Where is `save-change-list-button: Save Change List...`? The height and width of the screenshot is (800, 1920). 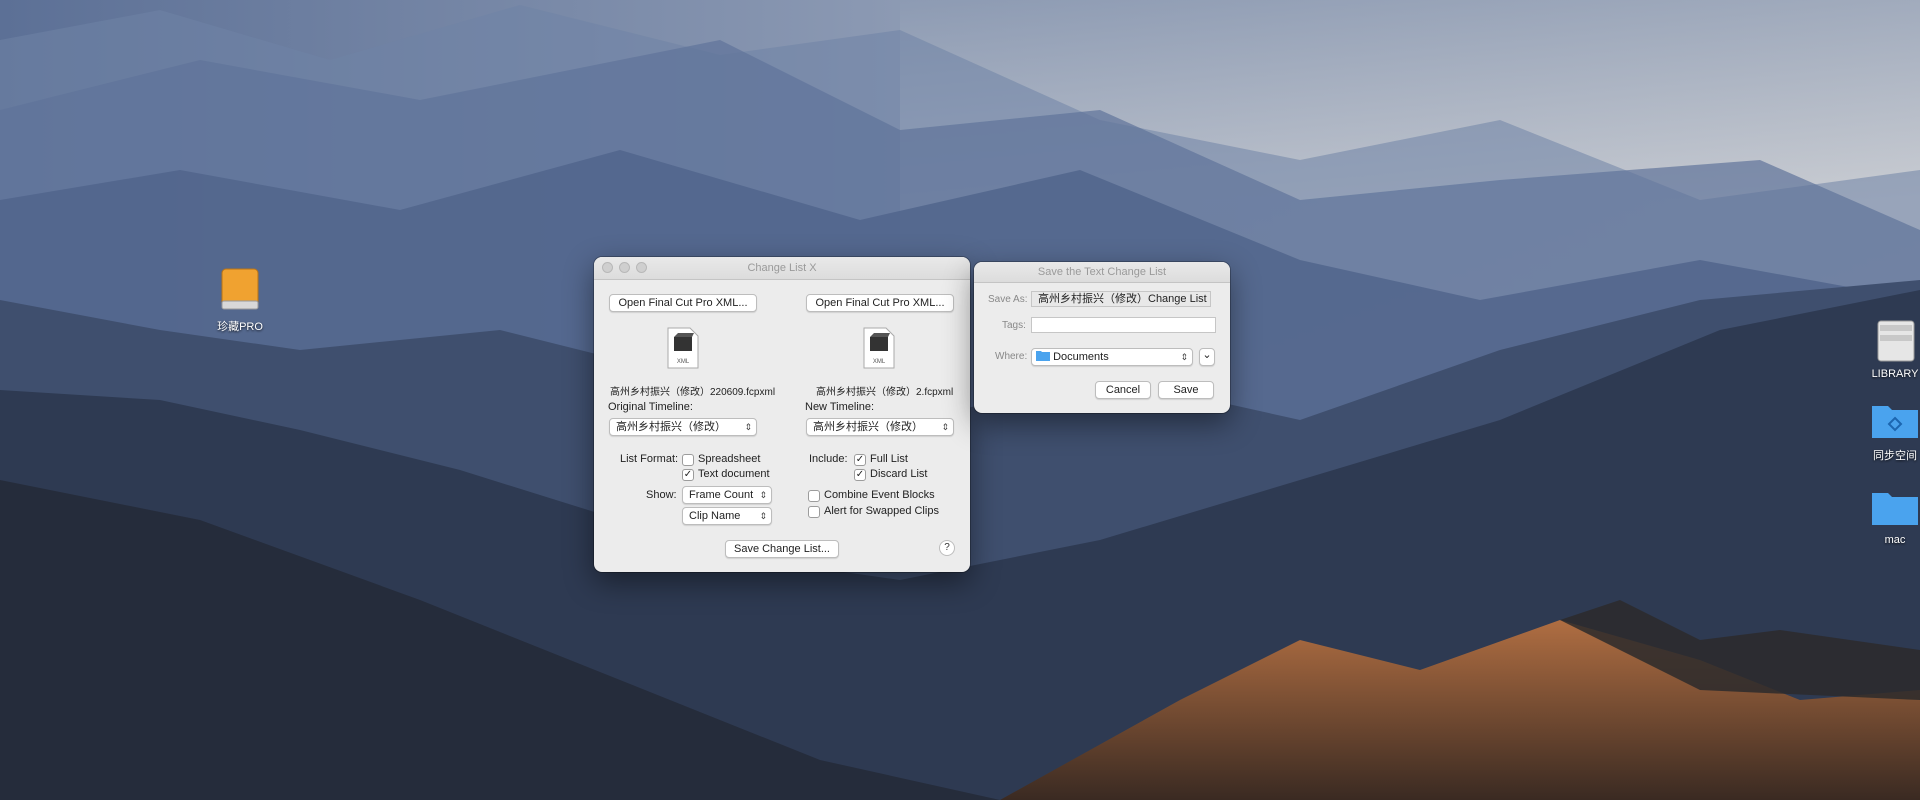
save-change-list-button: Save Change List... is located at coordinates (782, 549).